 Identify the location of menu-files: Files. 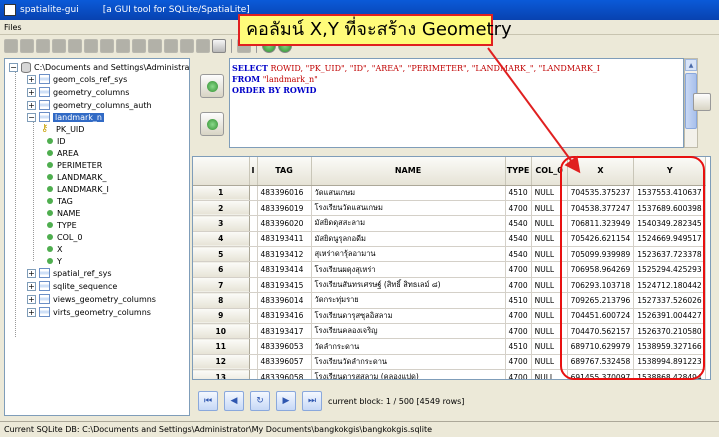
(13, 27).